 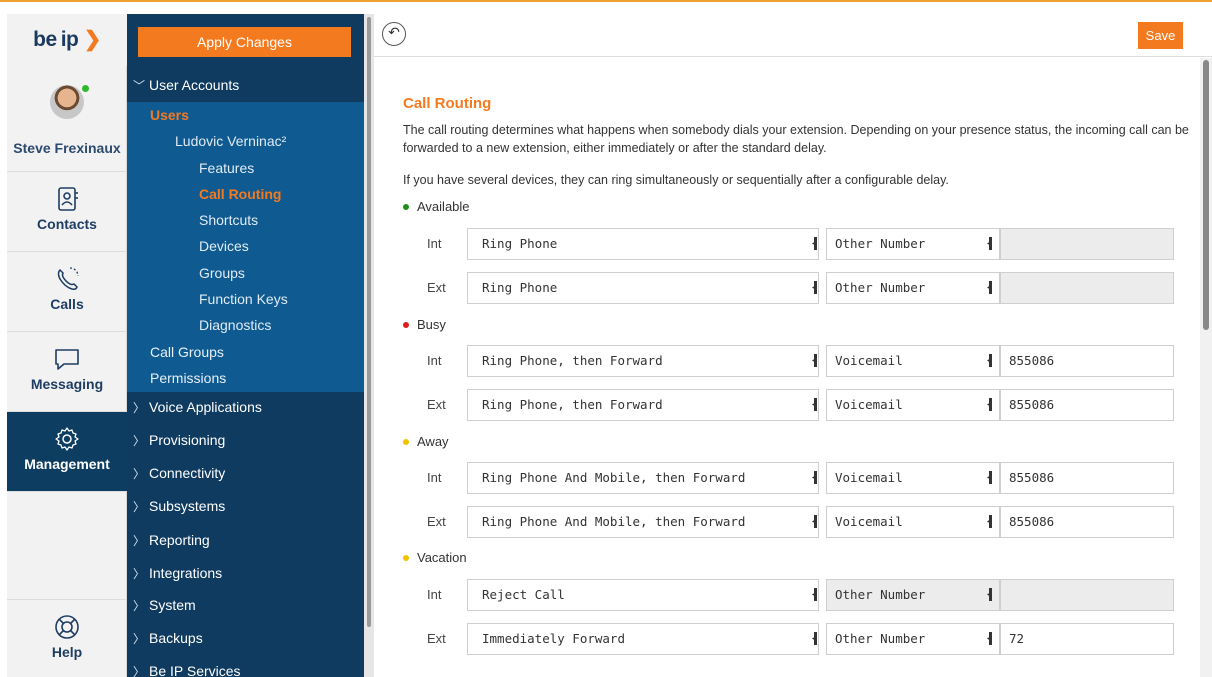 I want to click on nav-call-groups: Call Groups, so click(x=245, y=352).